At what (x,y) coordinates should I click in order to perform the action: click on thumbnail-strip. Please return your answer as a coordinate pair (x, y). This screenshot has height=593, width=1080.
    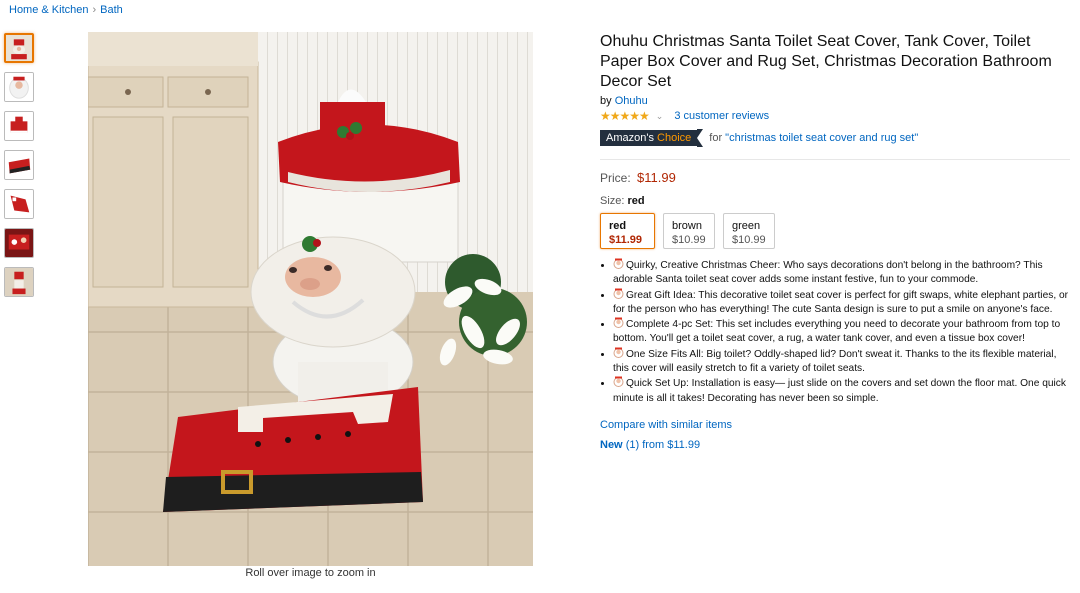
    Looking at the image, I should click on (21, 169).